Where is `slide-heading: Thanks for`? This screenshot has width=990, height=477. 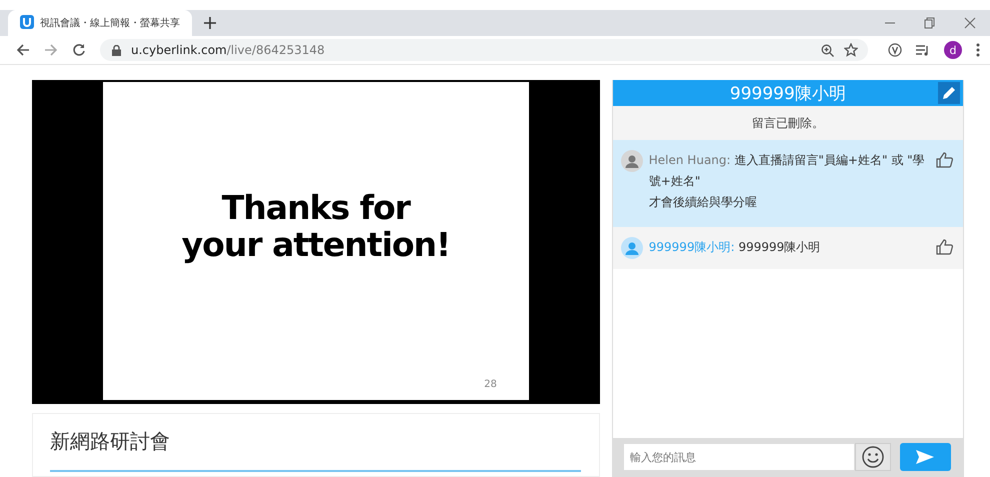 slide-heading: Thanks for is located at coordinates (316, 207).